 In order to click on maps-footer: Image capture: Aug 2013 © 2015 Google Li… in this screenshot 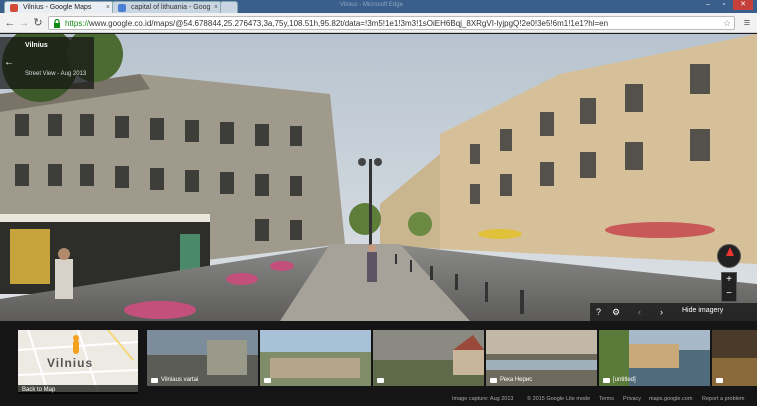, I will do `click(378, 400)`.